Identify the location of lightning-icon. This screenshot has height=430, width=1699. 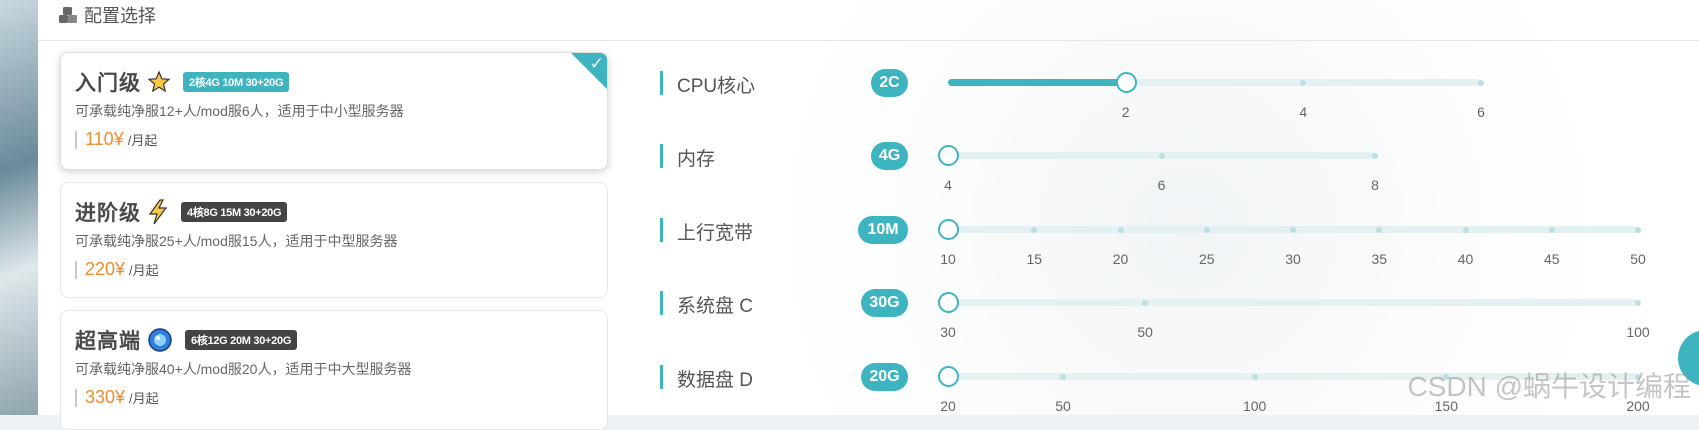
(158, 212).